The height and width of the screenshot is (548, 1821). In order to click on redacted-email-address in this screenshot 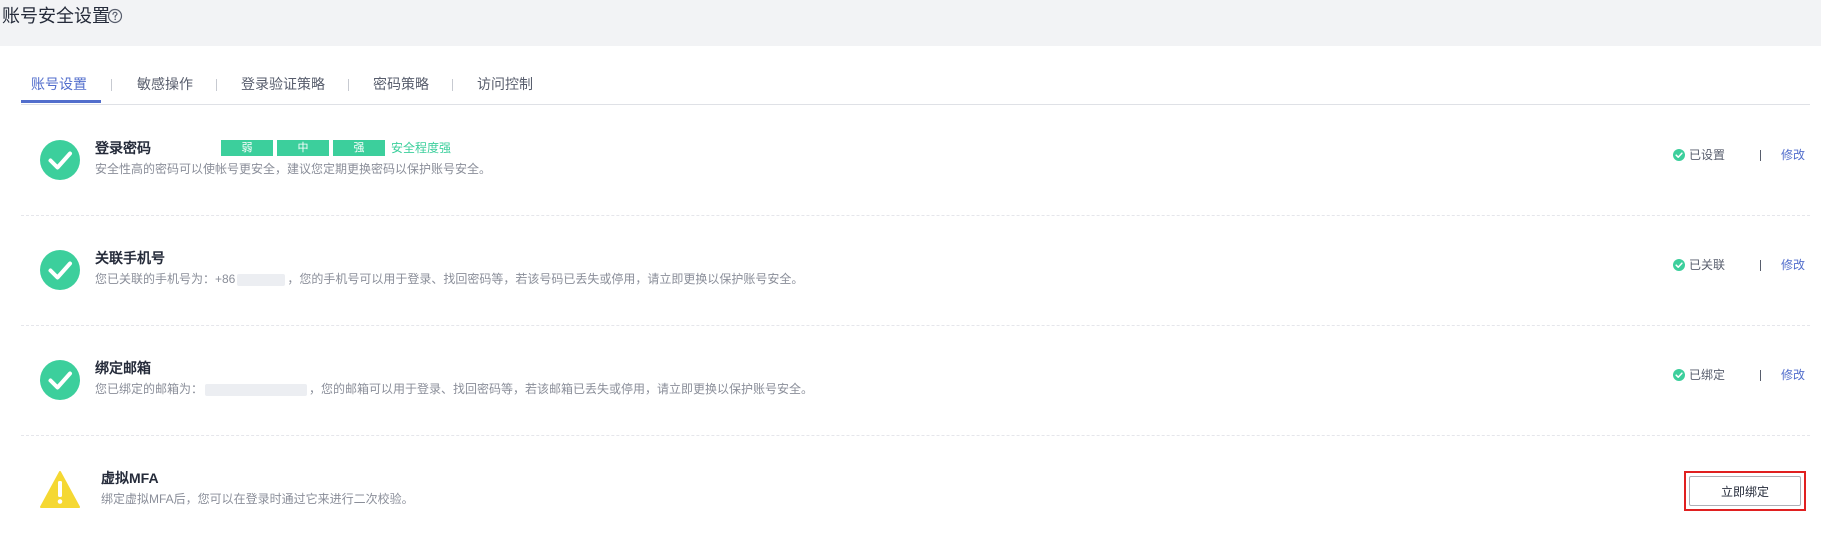, I will do `click(256, 389)`.